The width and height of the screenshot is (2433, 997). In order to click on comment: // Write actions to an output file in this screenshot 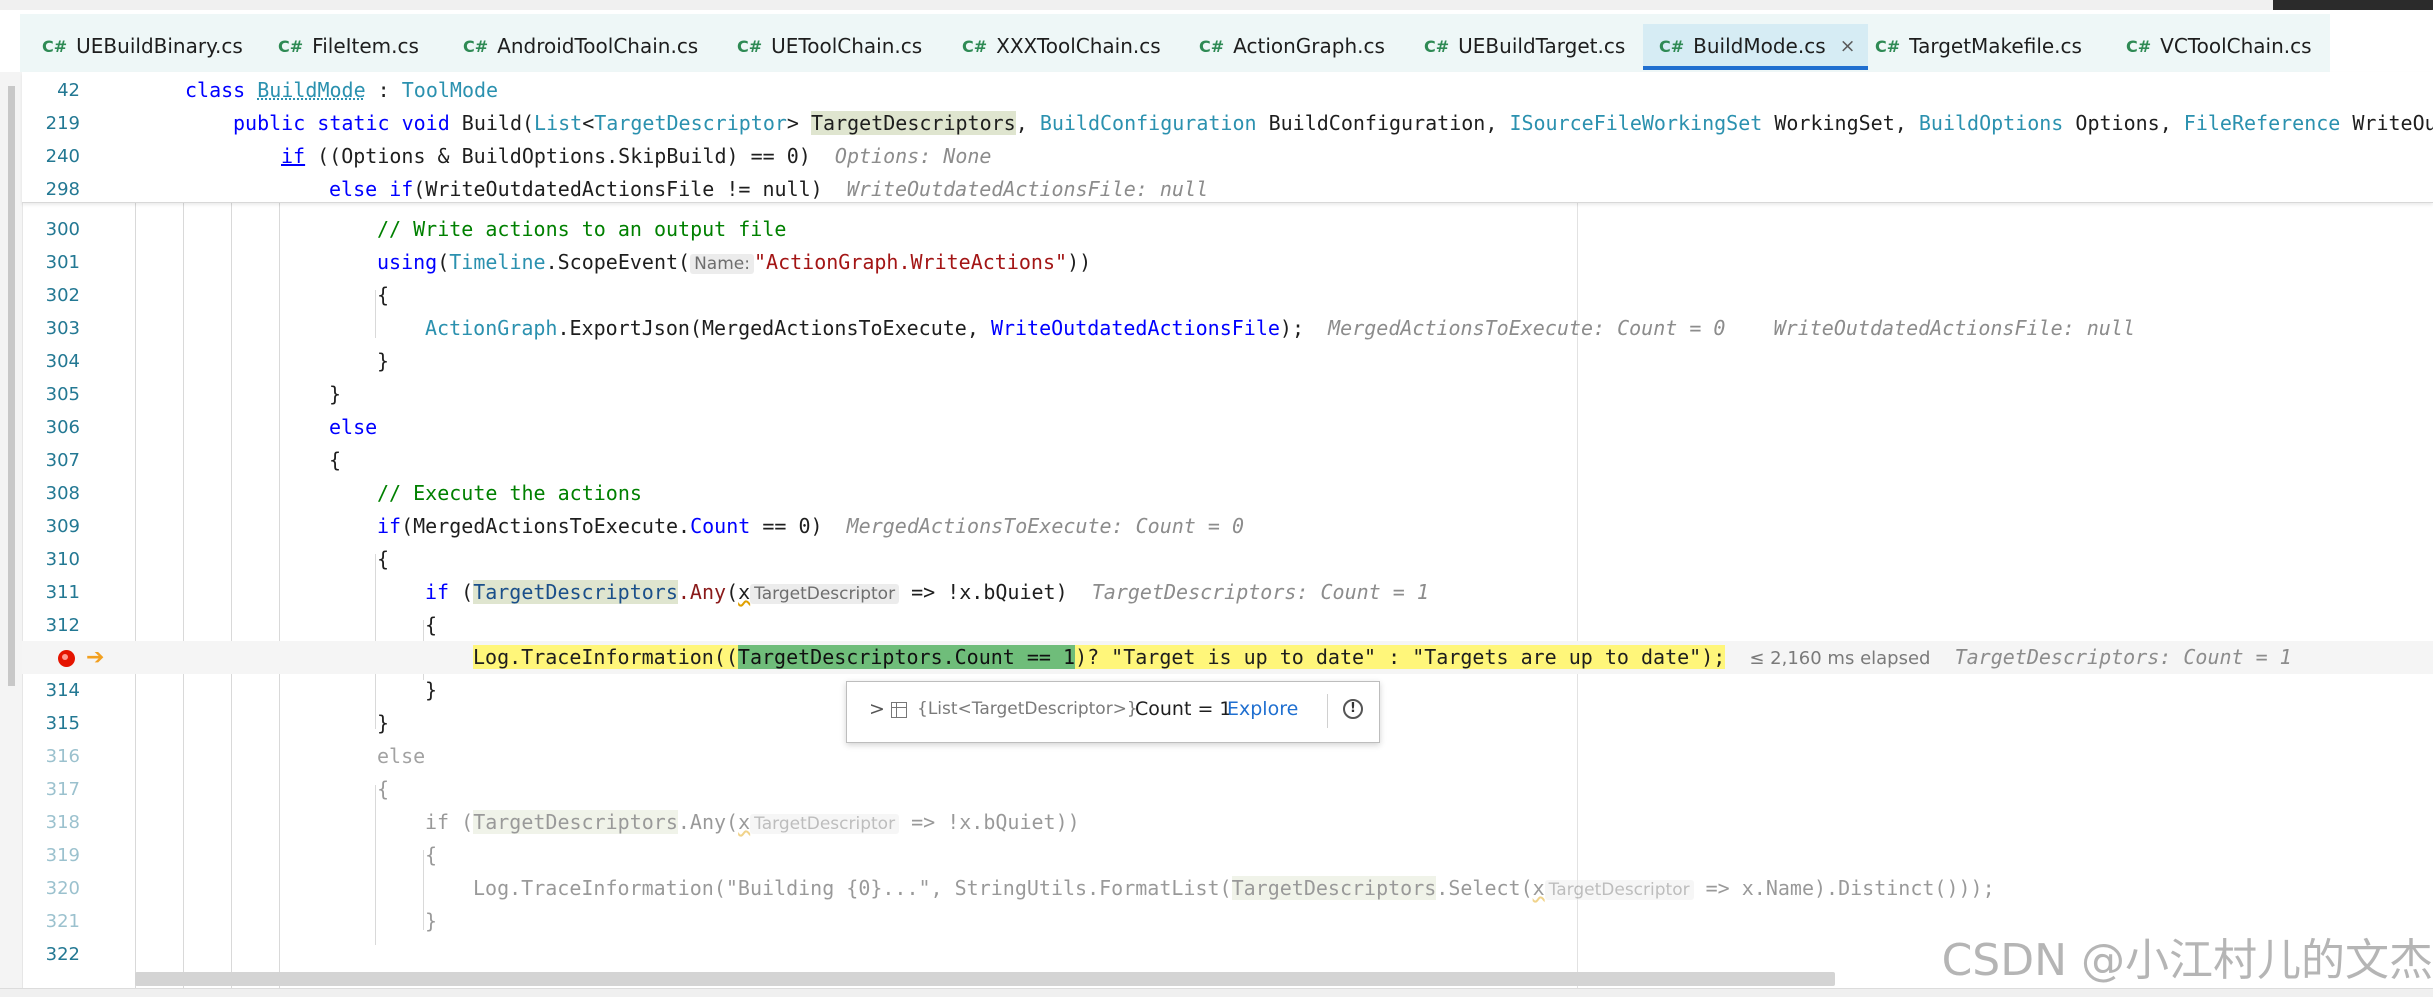, I will do `click(582, 229)`.